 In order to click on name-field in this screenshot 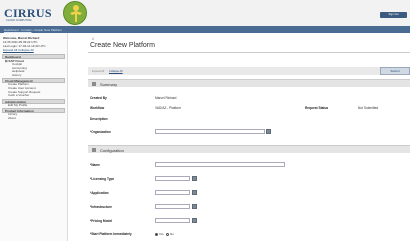, I will do `click(220, 164)`.